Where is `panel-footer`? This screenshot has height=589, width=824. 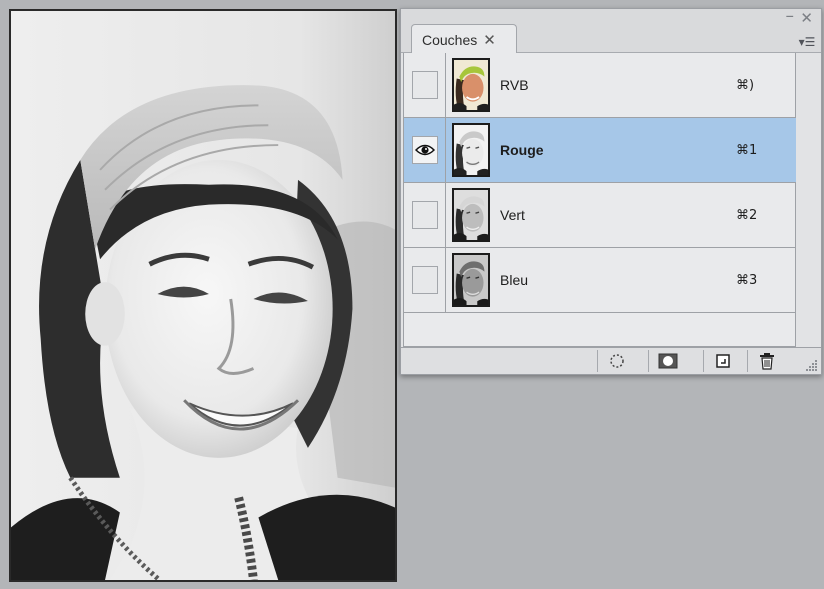 panel-footer is located at coordinates (611, 360).